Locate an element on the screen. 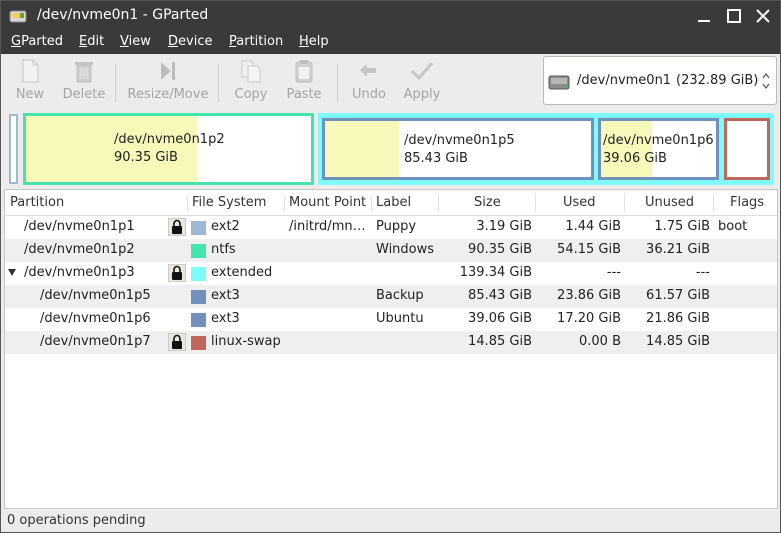 The height and width of the screenshot is (533, 781). menu-device: Device is located at coordinates (190, 41).